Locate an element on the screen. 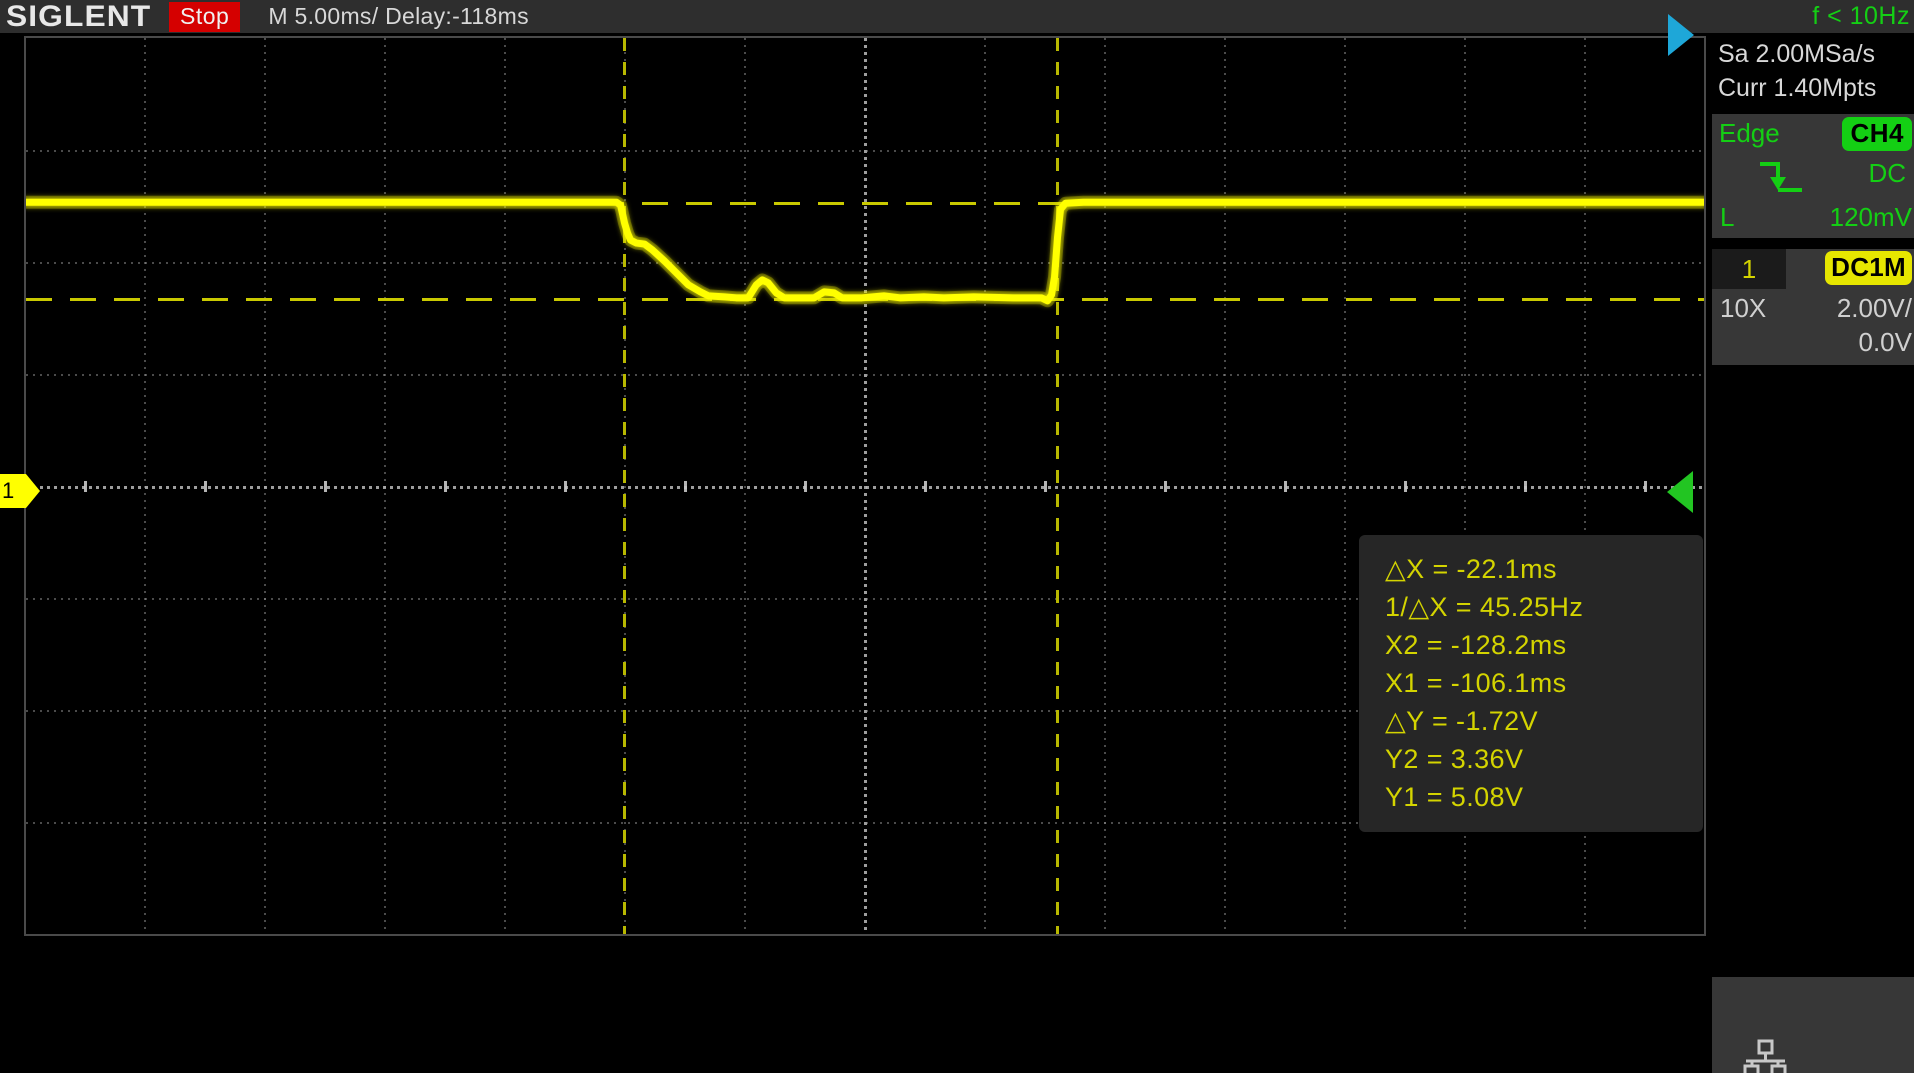  cursor-x1: X1 = -106.1ms is located at coordinates (1476, 683).